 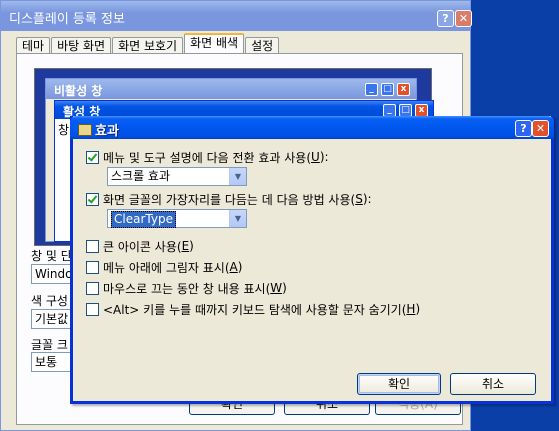 I want to click on option-label: 큰 아이콘 사용(, so click(x=142, y=246).